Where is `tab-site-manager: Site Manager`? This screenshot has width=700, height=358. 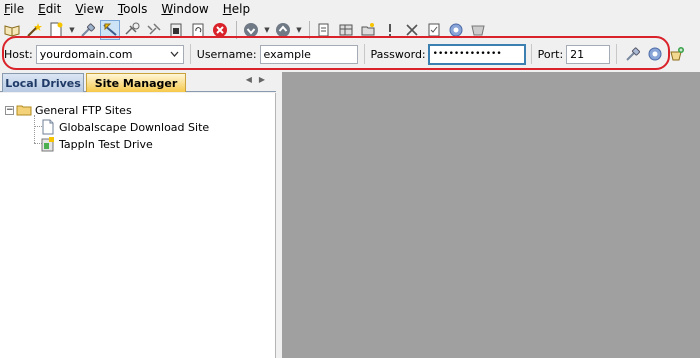 tab-site-manager: Site Manager is located at coordinates (136, 82).